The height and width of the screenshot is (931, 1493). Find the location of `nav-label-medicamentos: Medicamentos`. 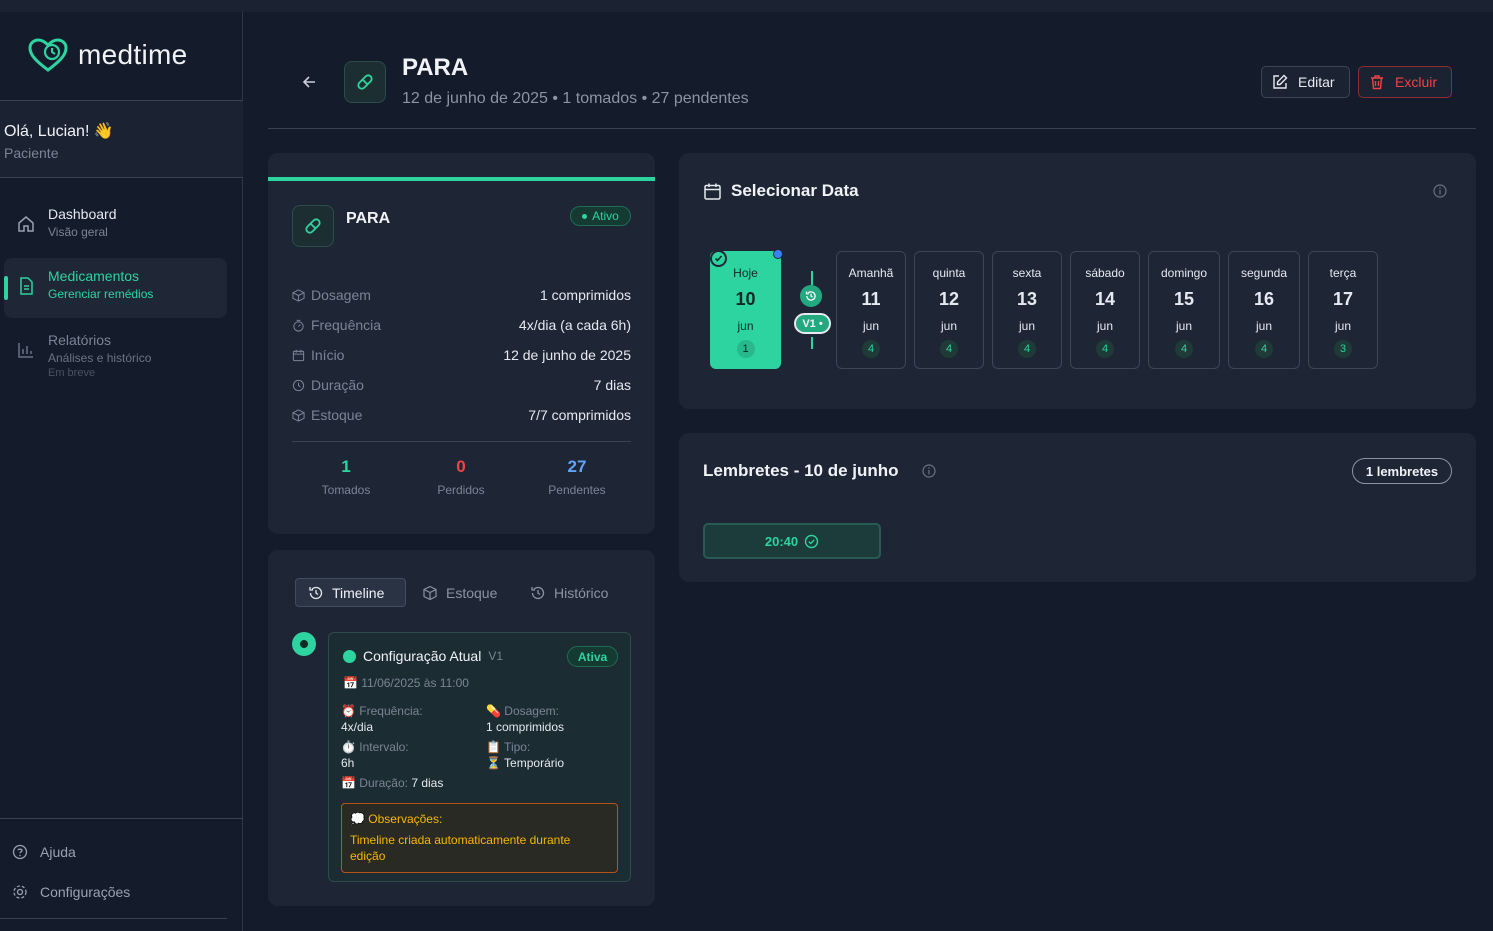

nav-label-medicamentos: Medicamentos is located at coordinates (94, 276).